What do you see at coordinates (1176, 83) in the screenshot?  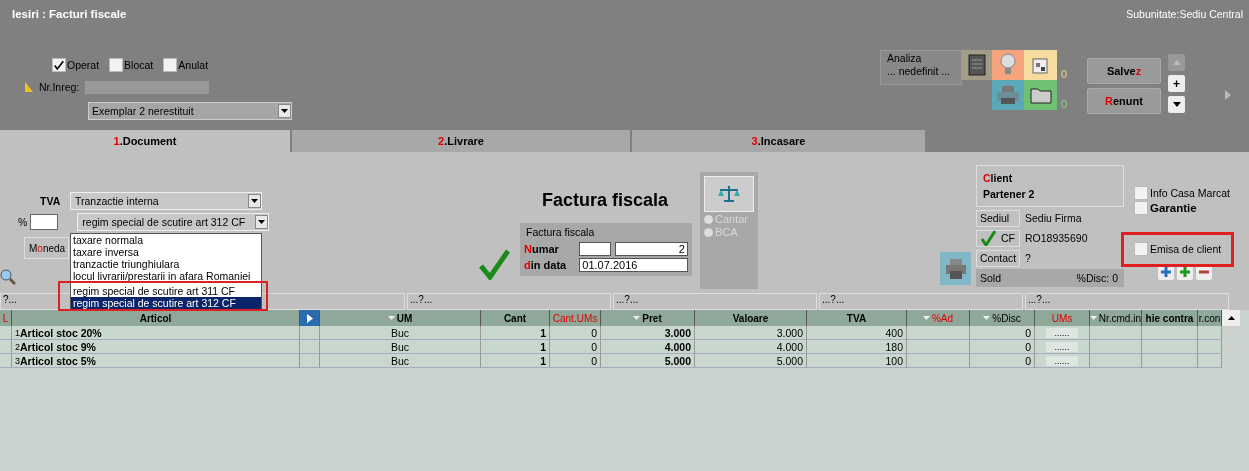 I see `add-button: +` at bounding box center [1176, 83].